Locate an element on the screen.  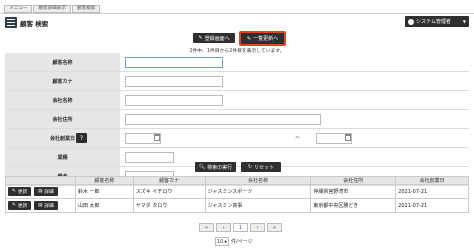
bulk-update-label: 一覧更新へ is located at coordinates (266, 39).